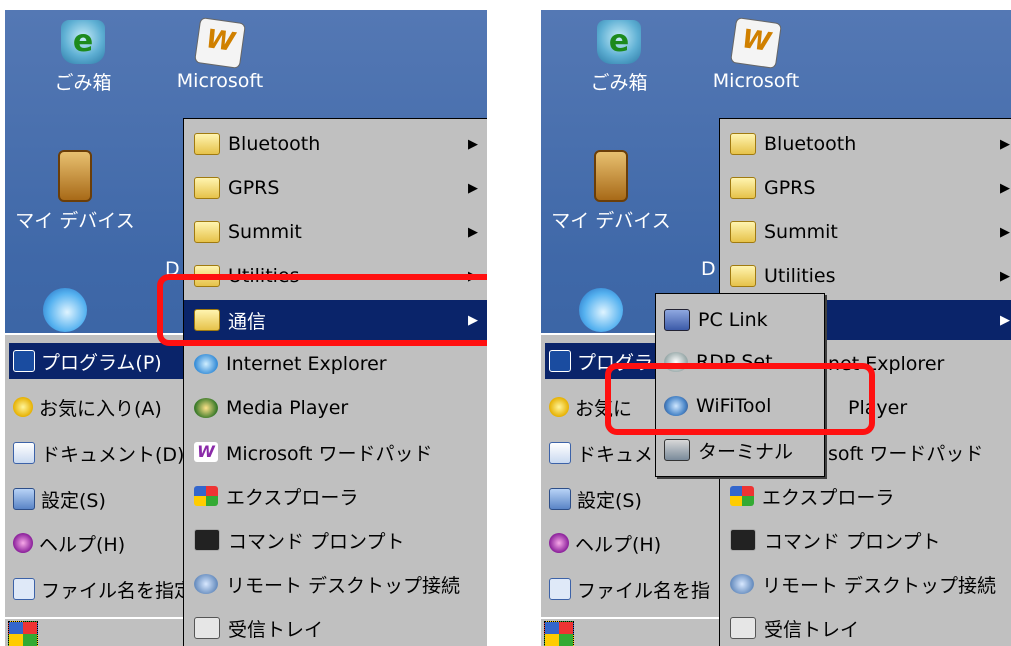 The height and width of the screenshot is (646, 1011). I want to click on menu-item-wordpad: W Microsoft ワードパッド, so click(335, 452).